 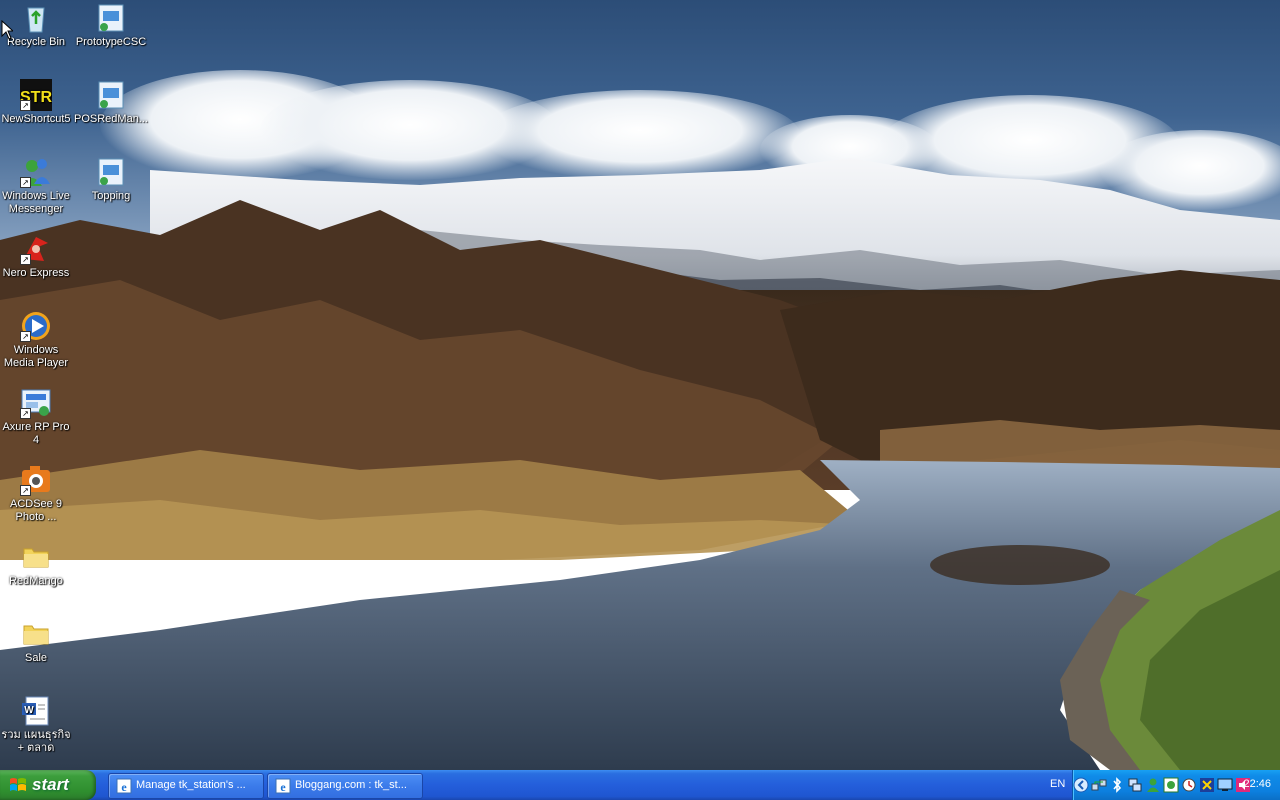 I want to click on axure-icon: ↗, so click(x=36, y=403).